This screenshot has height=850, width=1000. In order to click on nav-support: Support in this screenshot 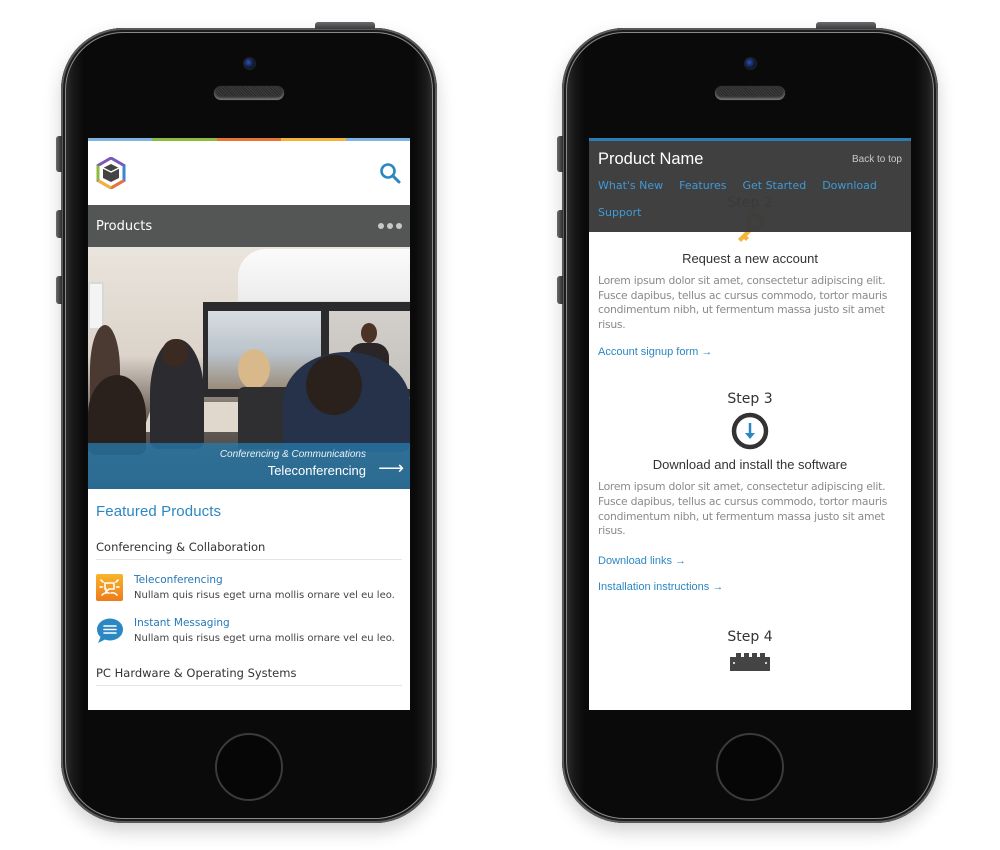, I will do `click(619, 212)`.